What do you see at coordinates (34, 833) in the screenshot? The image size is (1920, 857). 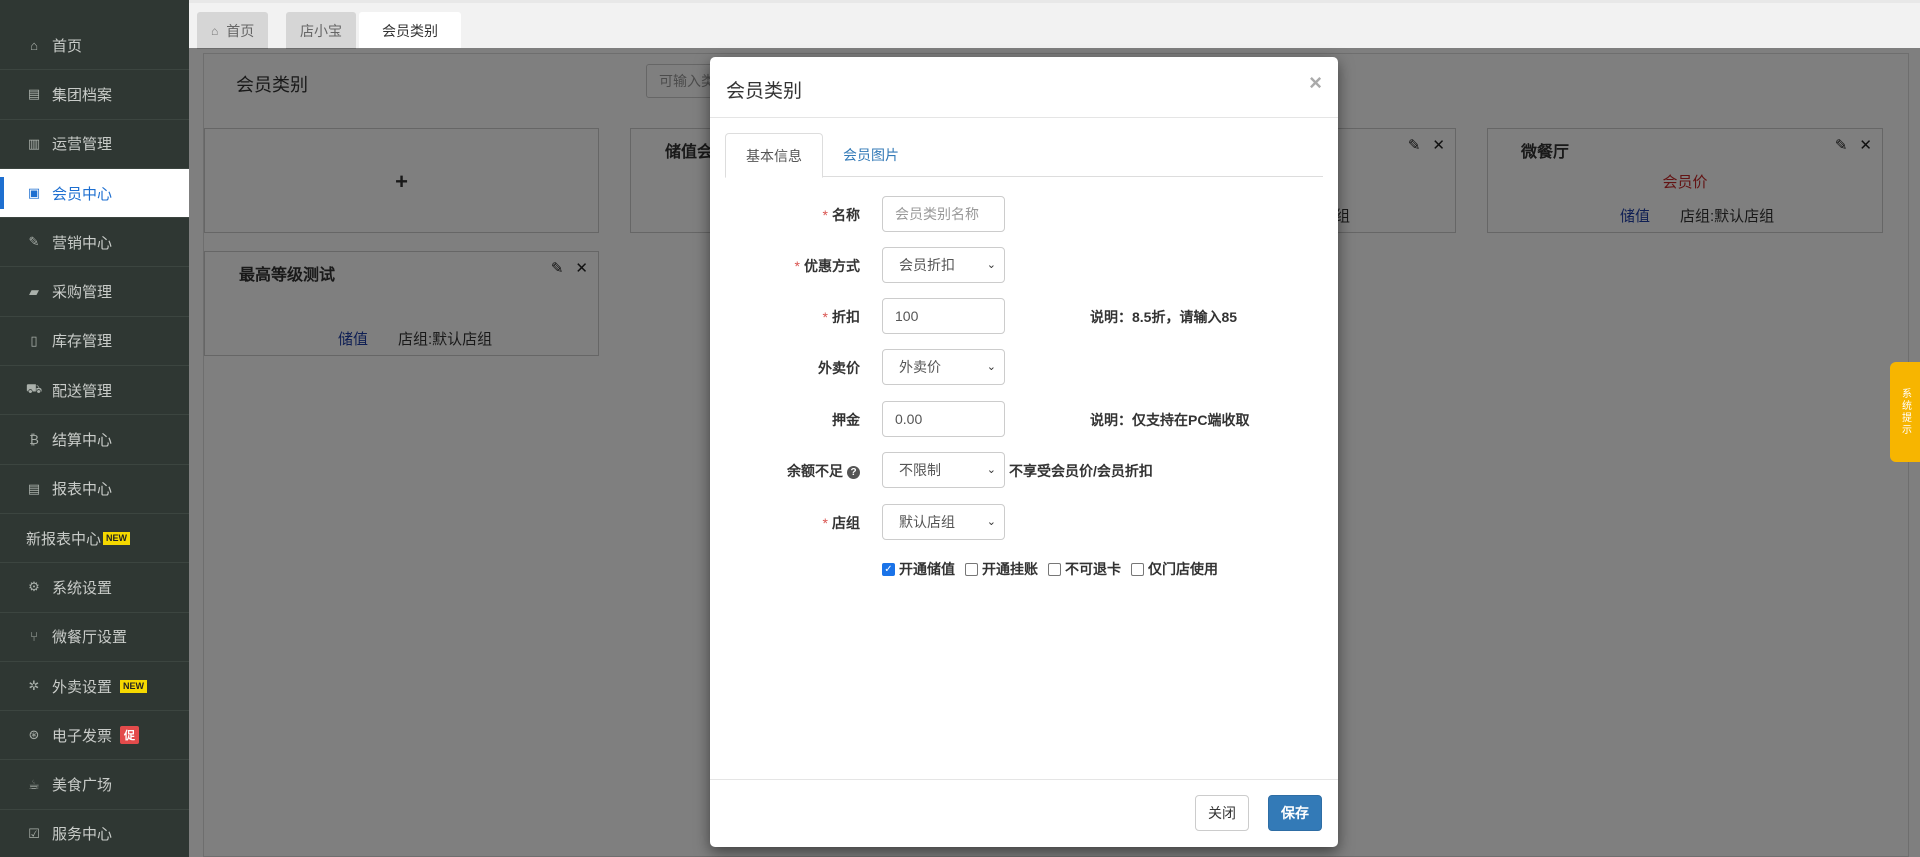 I see `check-square-icon: ☑` at bounding box center [34, 833].